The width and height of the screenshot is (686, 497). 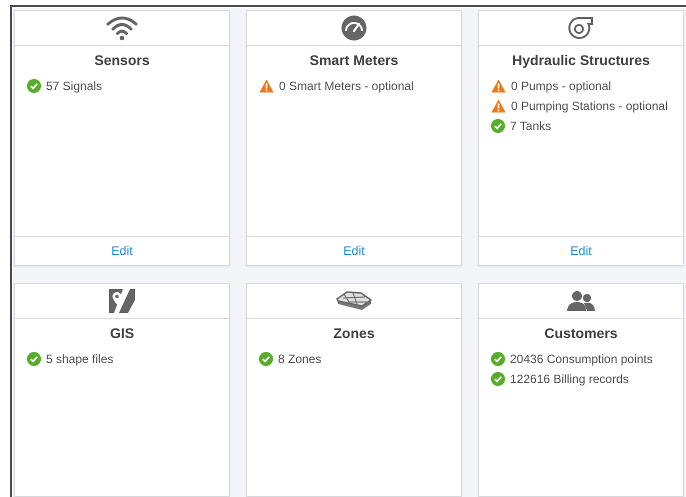 What do you see at coordinates (80, 359) in the screenshot?
I see `status-text: 5 shape files` at bounding box center [80, 359].